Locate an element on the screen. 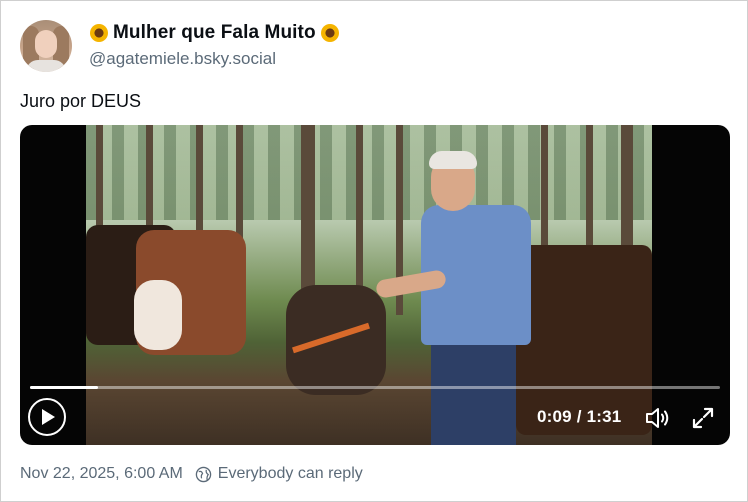 This screenshot has height=502, width=748. video-time-display: 0:09 / 1:31 is located at coordinates (579, 416).